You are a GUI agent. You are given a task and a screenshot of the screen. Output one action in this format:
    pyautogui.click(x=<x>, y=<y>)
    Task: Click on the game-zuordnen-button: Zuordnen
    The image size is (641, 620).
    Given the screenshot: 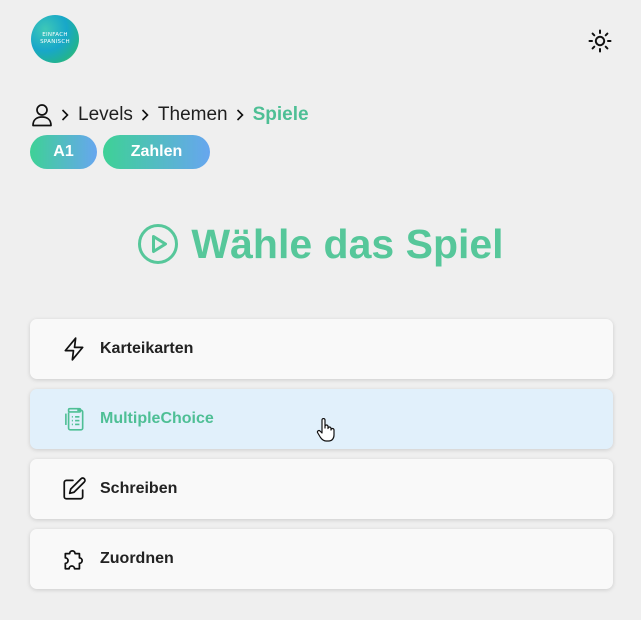 What is the action you would take?
    pyautogui.click(x=321, y=559)
    